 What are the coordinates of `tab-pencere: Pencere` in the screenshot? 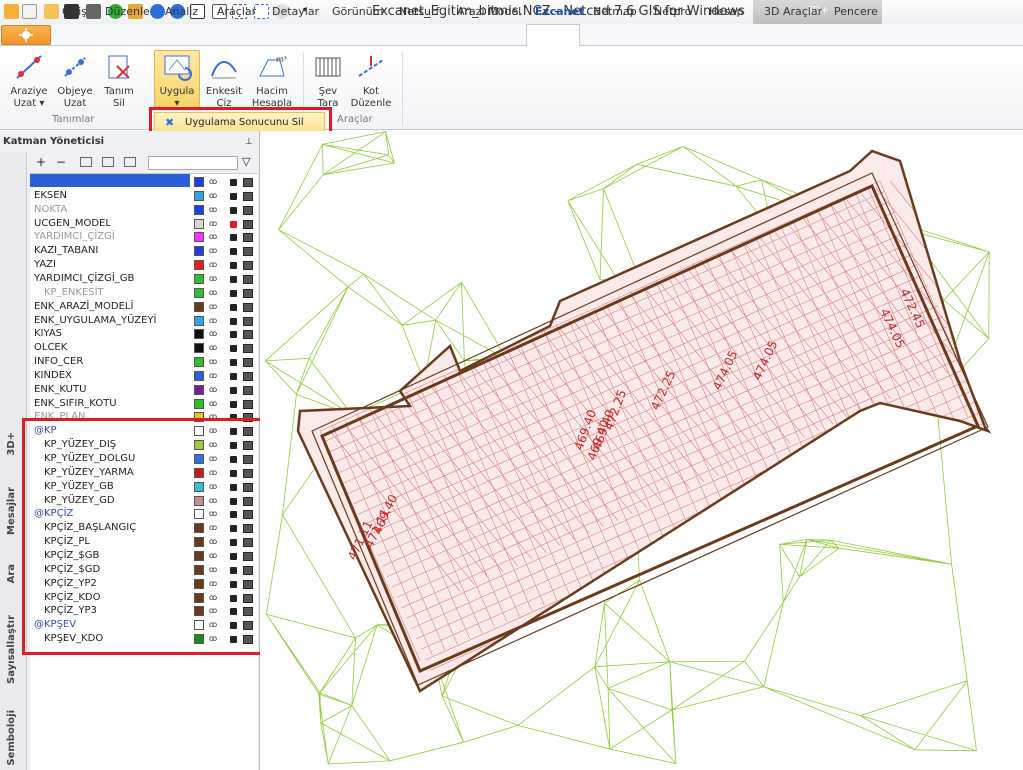 It's located at (856, 11).